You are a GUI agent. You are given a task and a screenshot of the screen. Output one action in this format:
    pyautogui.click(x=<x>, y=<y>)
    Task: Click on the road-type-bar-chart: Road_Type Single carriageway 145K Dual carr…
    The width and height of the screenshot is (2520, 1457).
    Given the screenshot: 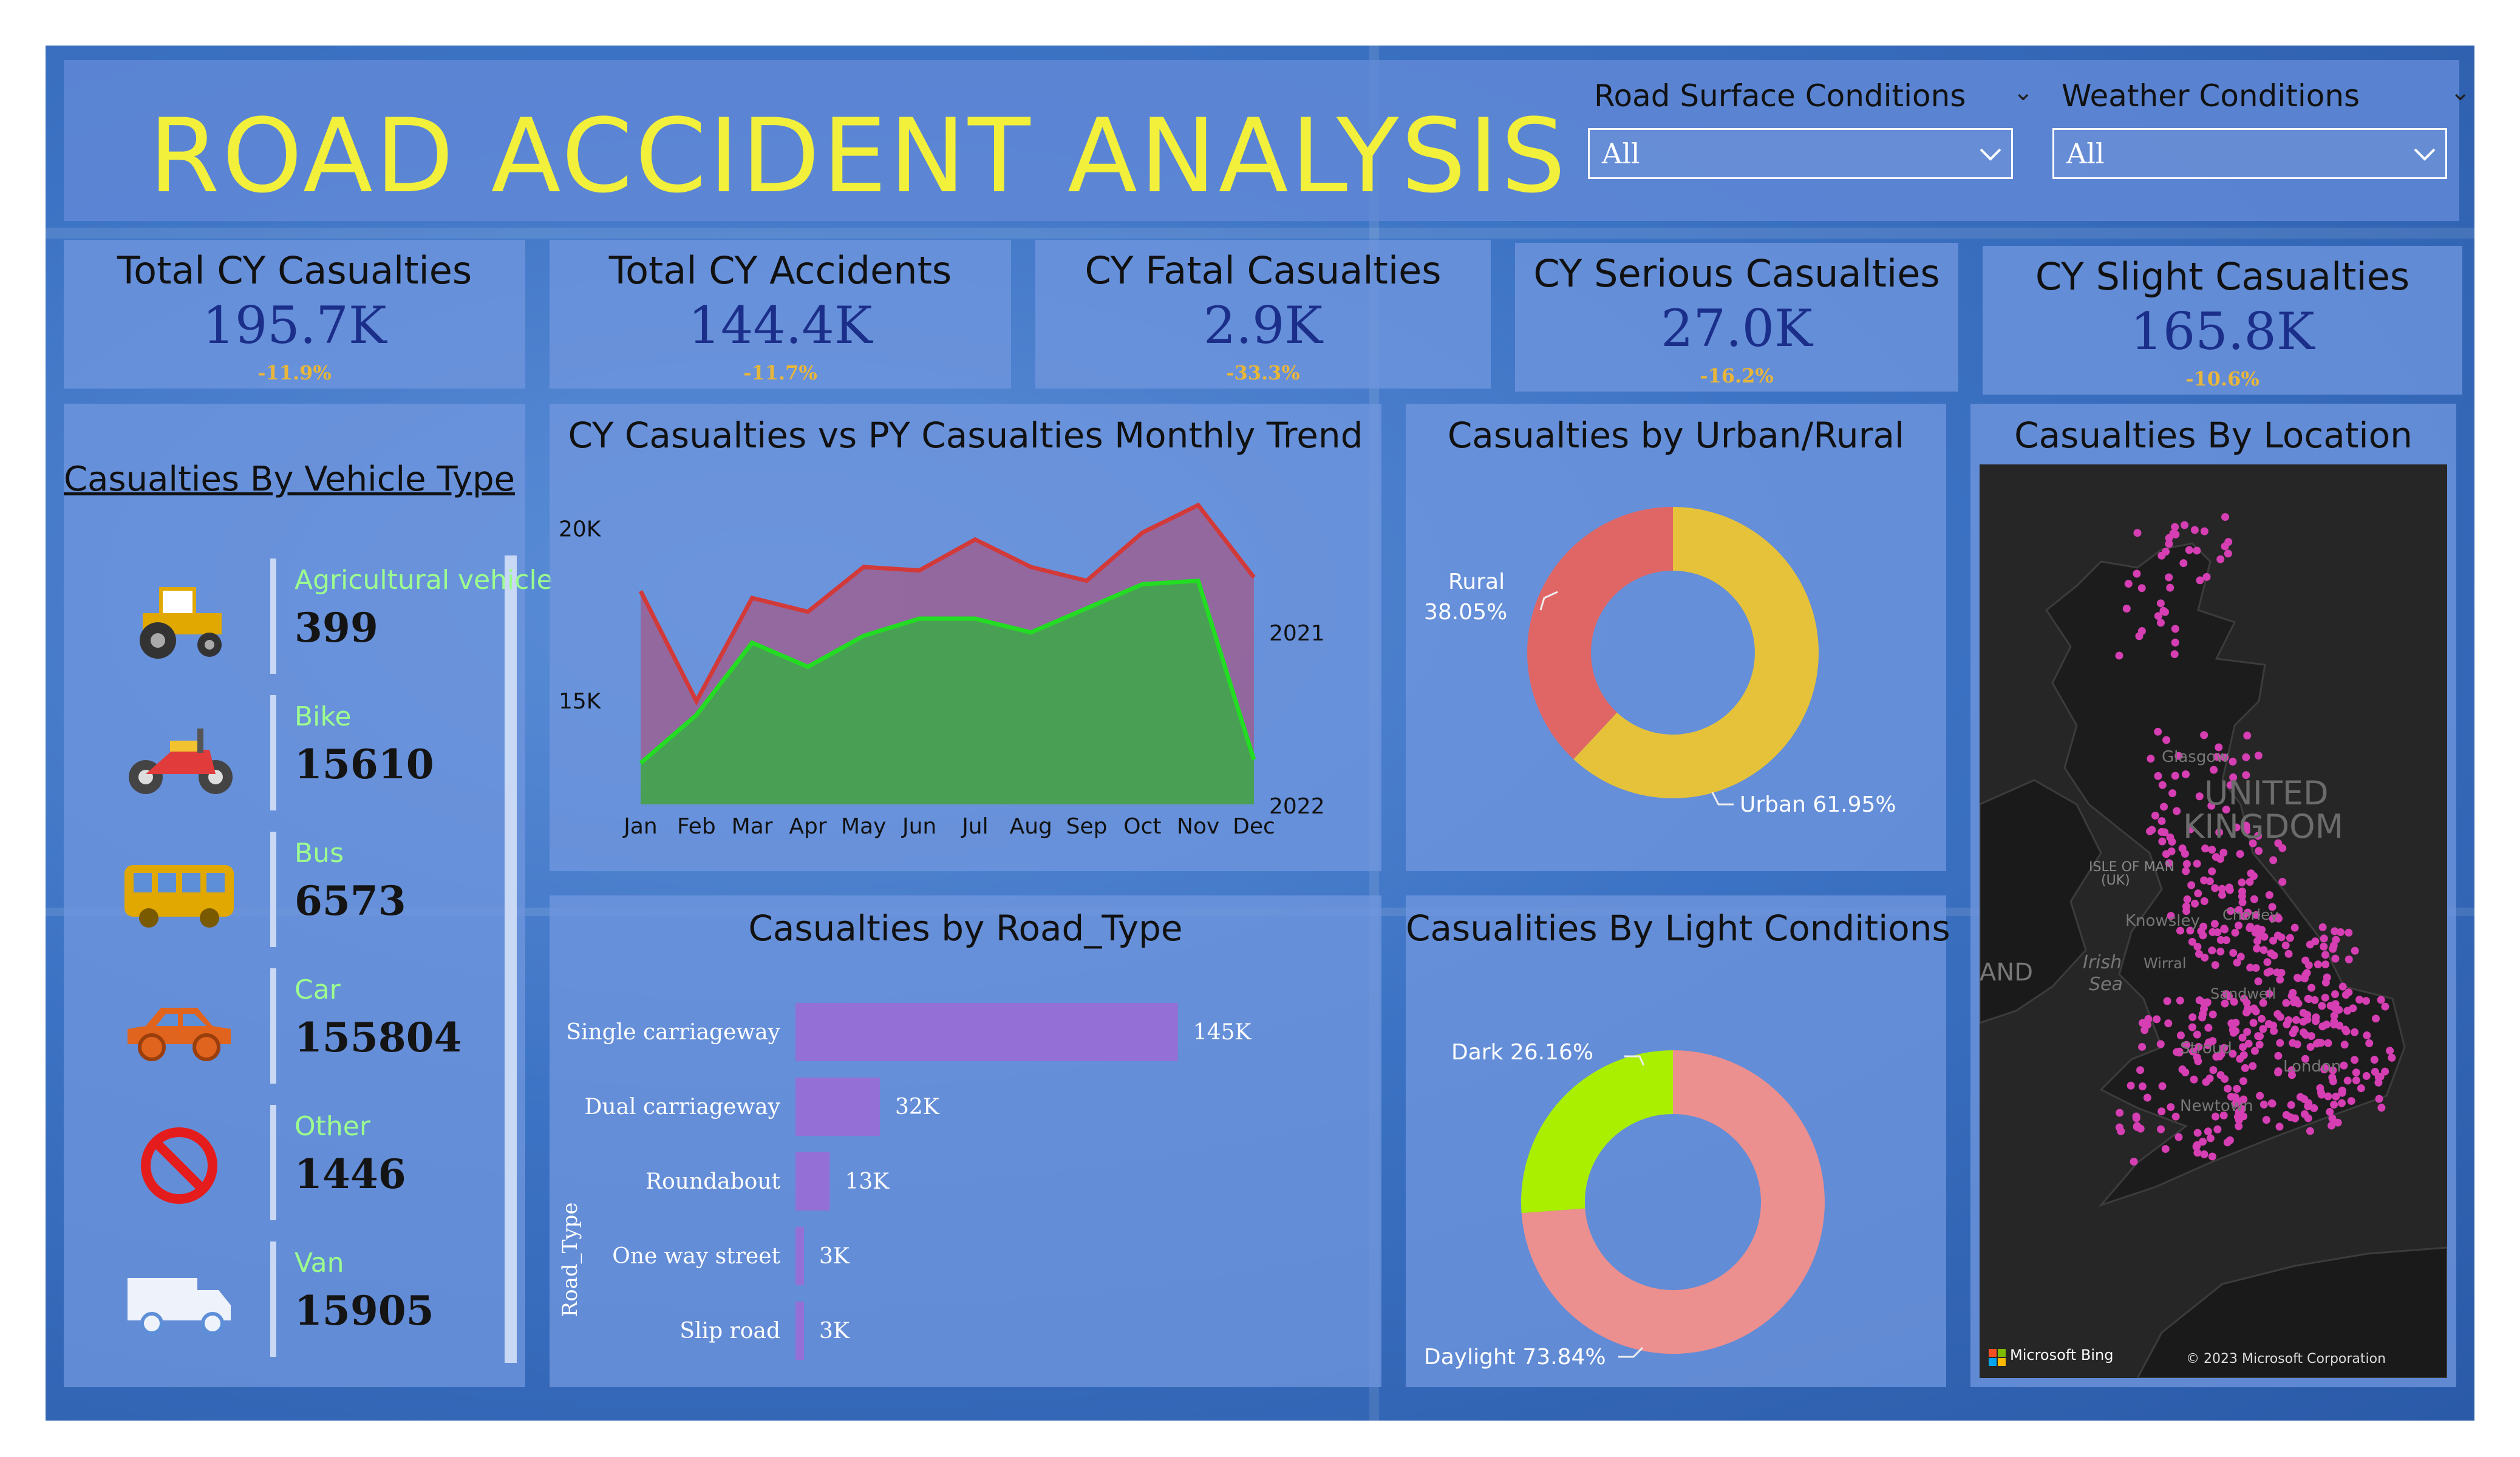 What is the action you would take?
    pyautogui.click(x=905, y=1181)
    